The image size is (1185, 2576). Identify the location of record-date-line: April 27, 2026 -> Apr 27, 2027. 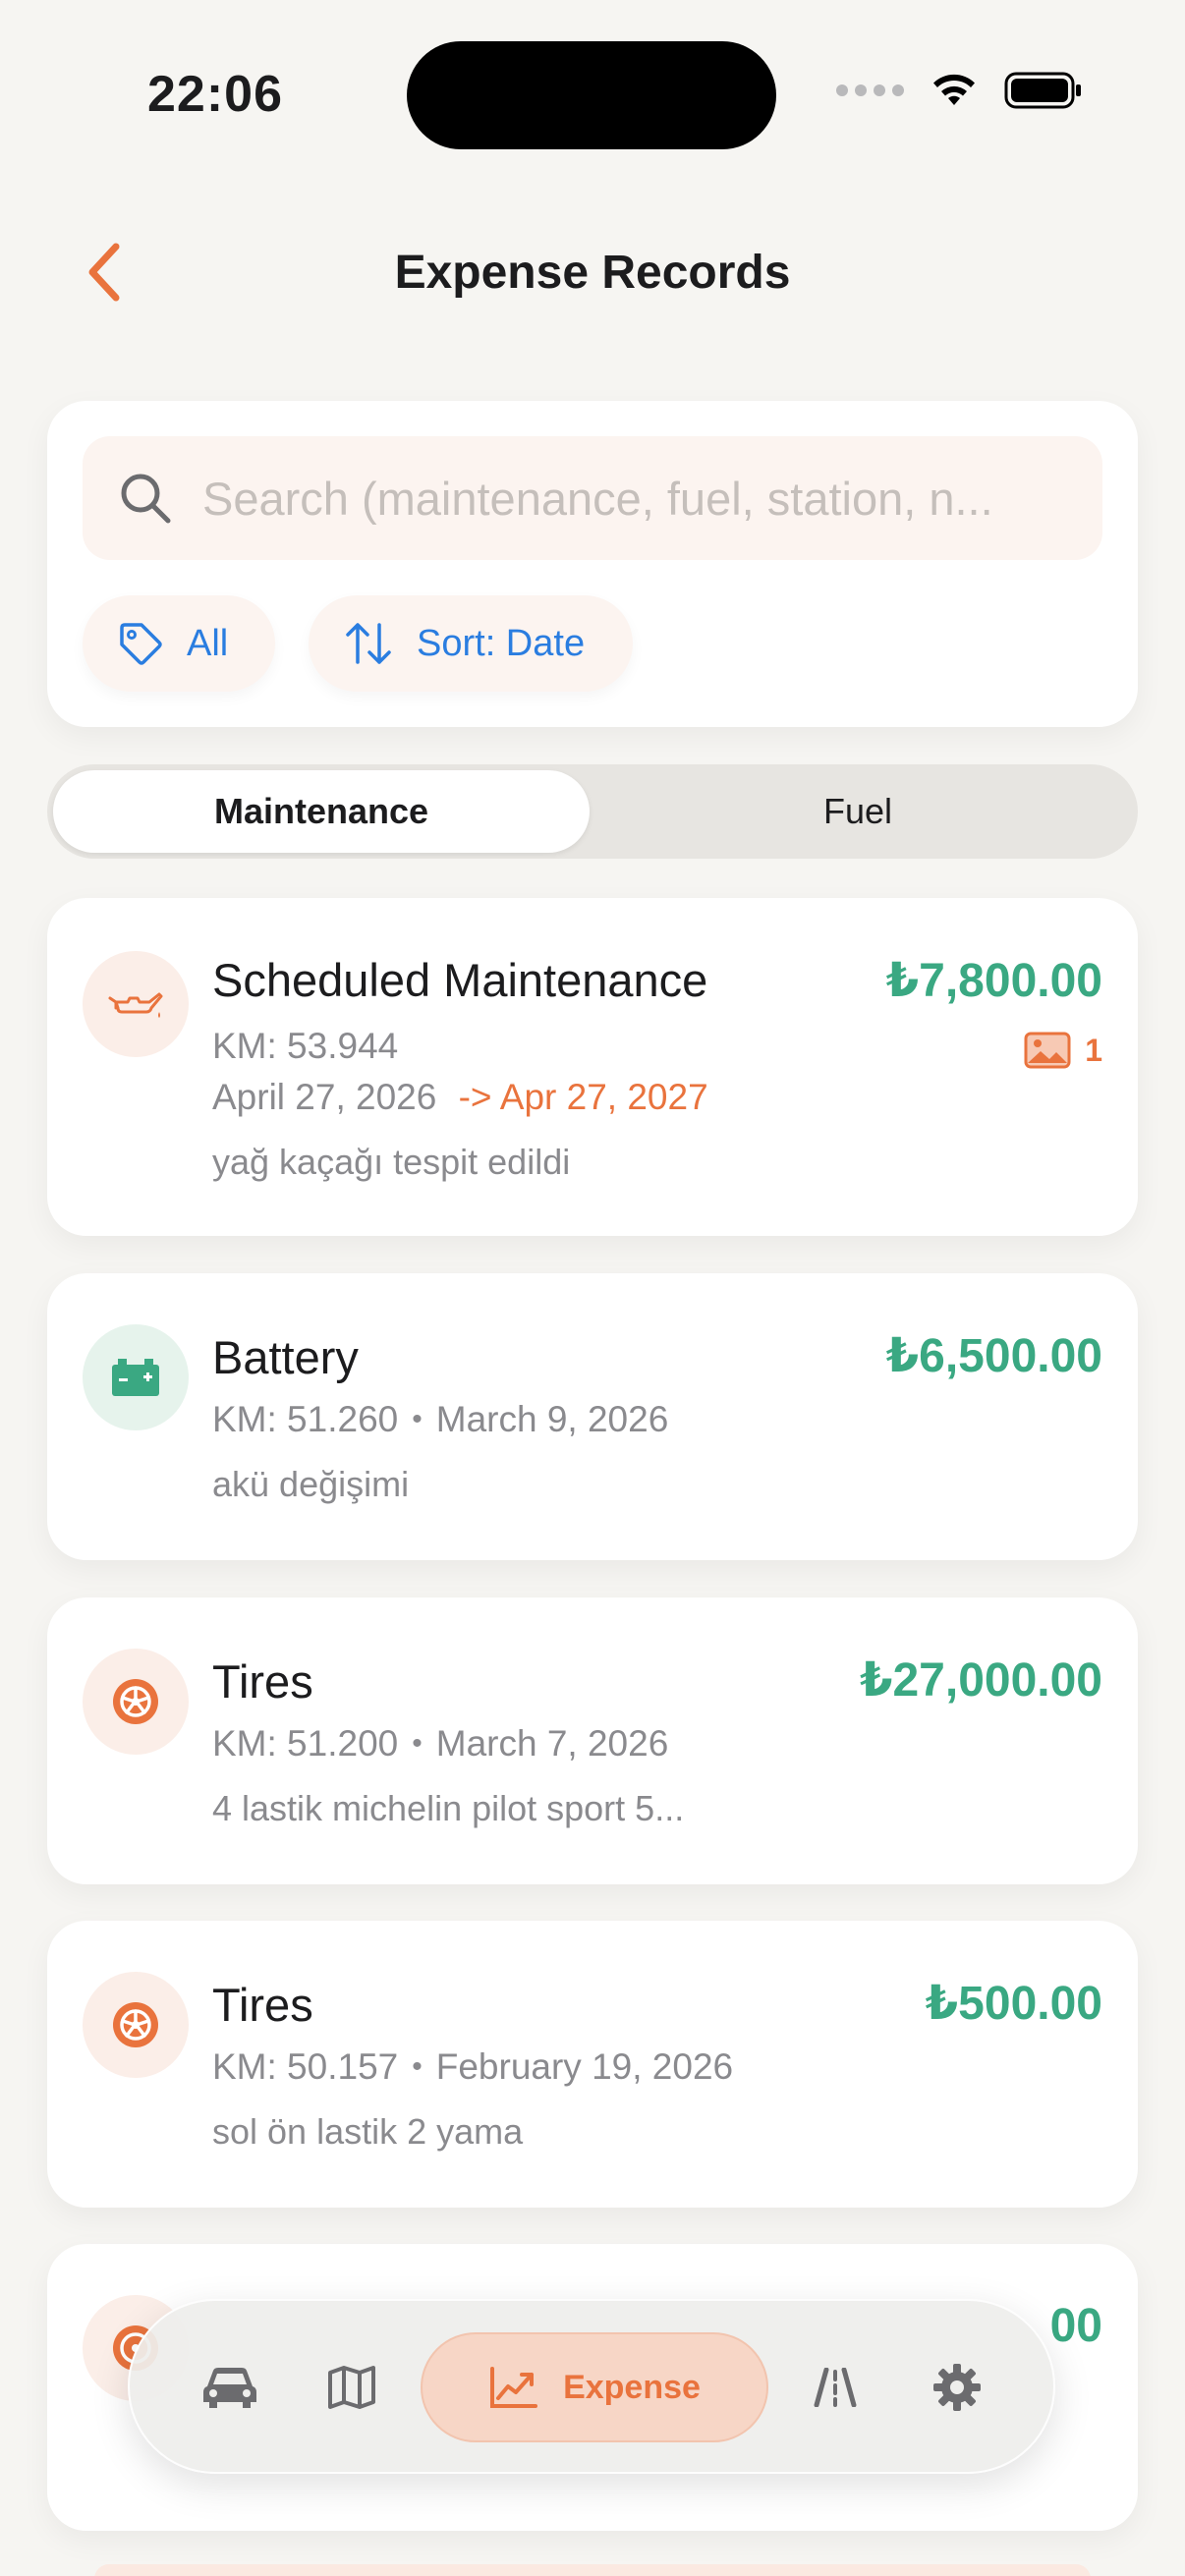
(460, 1097).